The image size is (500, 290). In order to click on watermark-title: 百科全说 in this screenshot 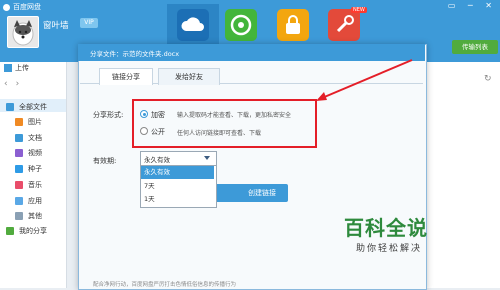, I will do `click(386, 228)`.